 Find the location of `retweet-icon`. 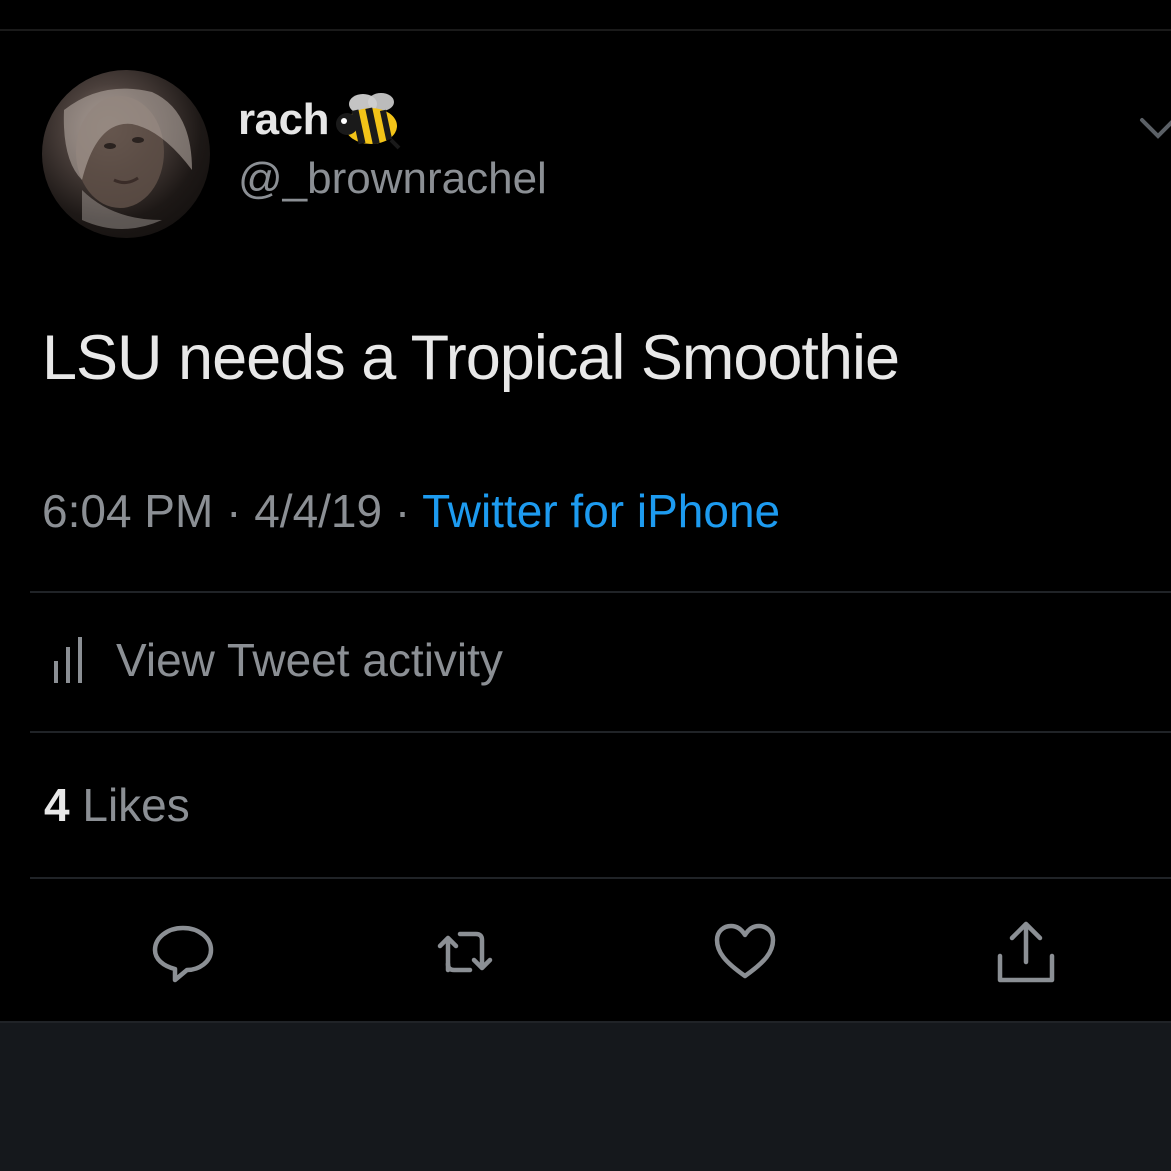

retweet-icon is located at coordinates (465, 952).